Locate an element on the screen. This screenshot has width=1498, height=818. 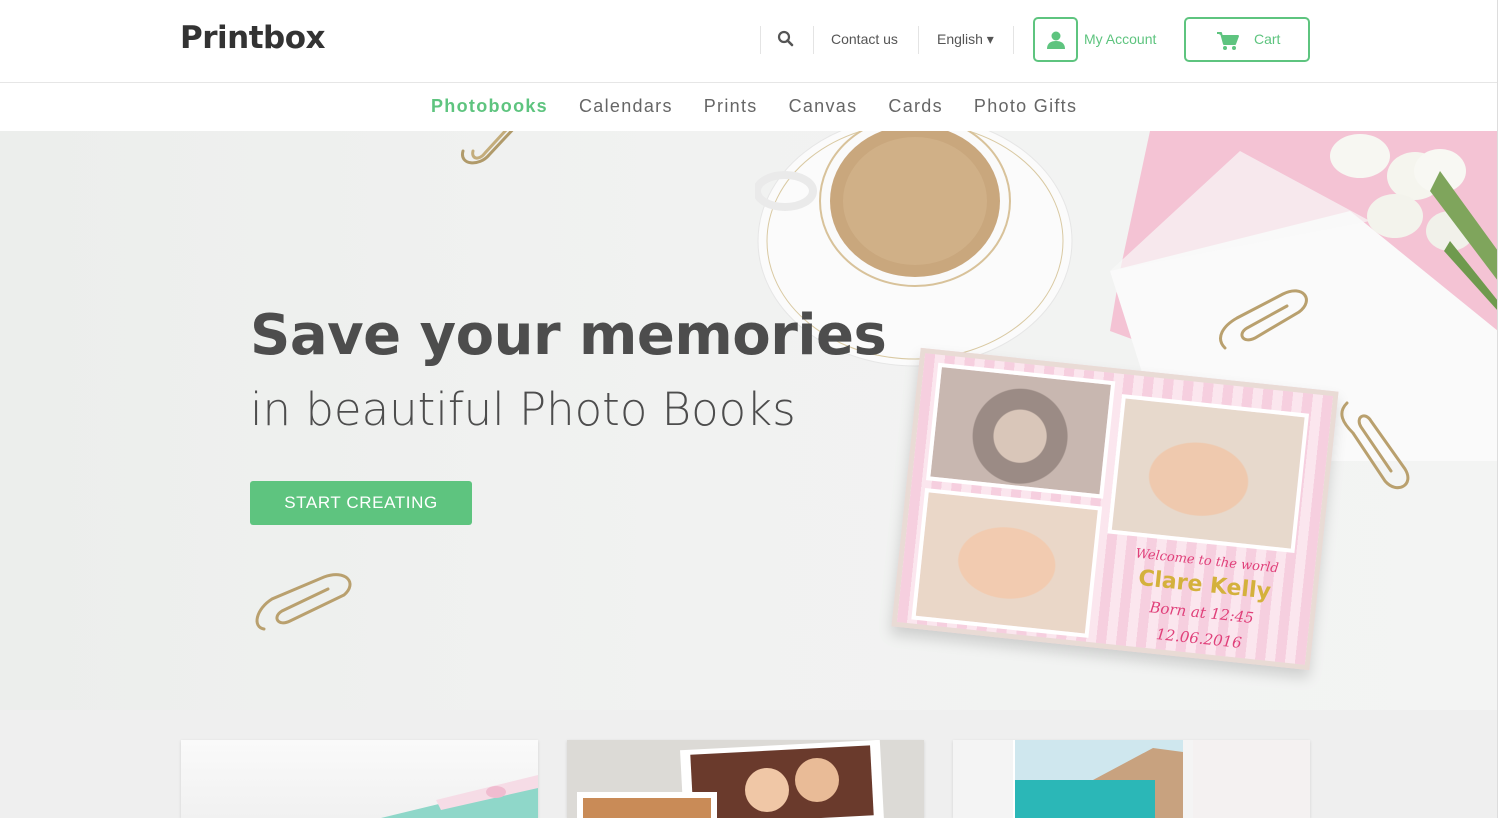
nav-item-cards: Cards is located at coordinates (915, 106).